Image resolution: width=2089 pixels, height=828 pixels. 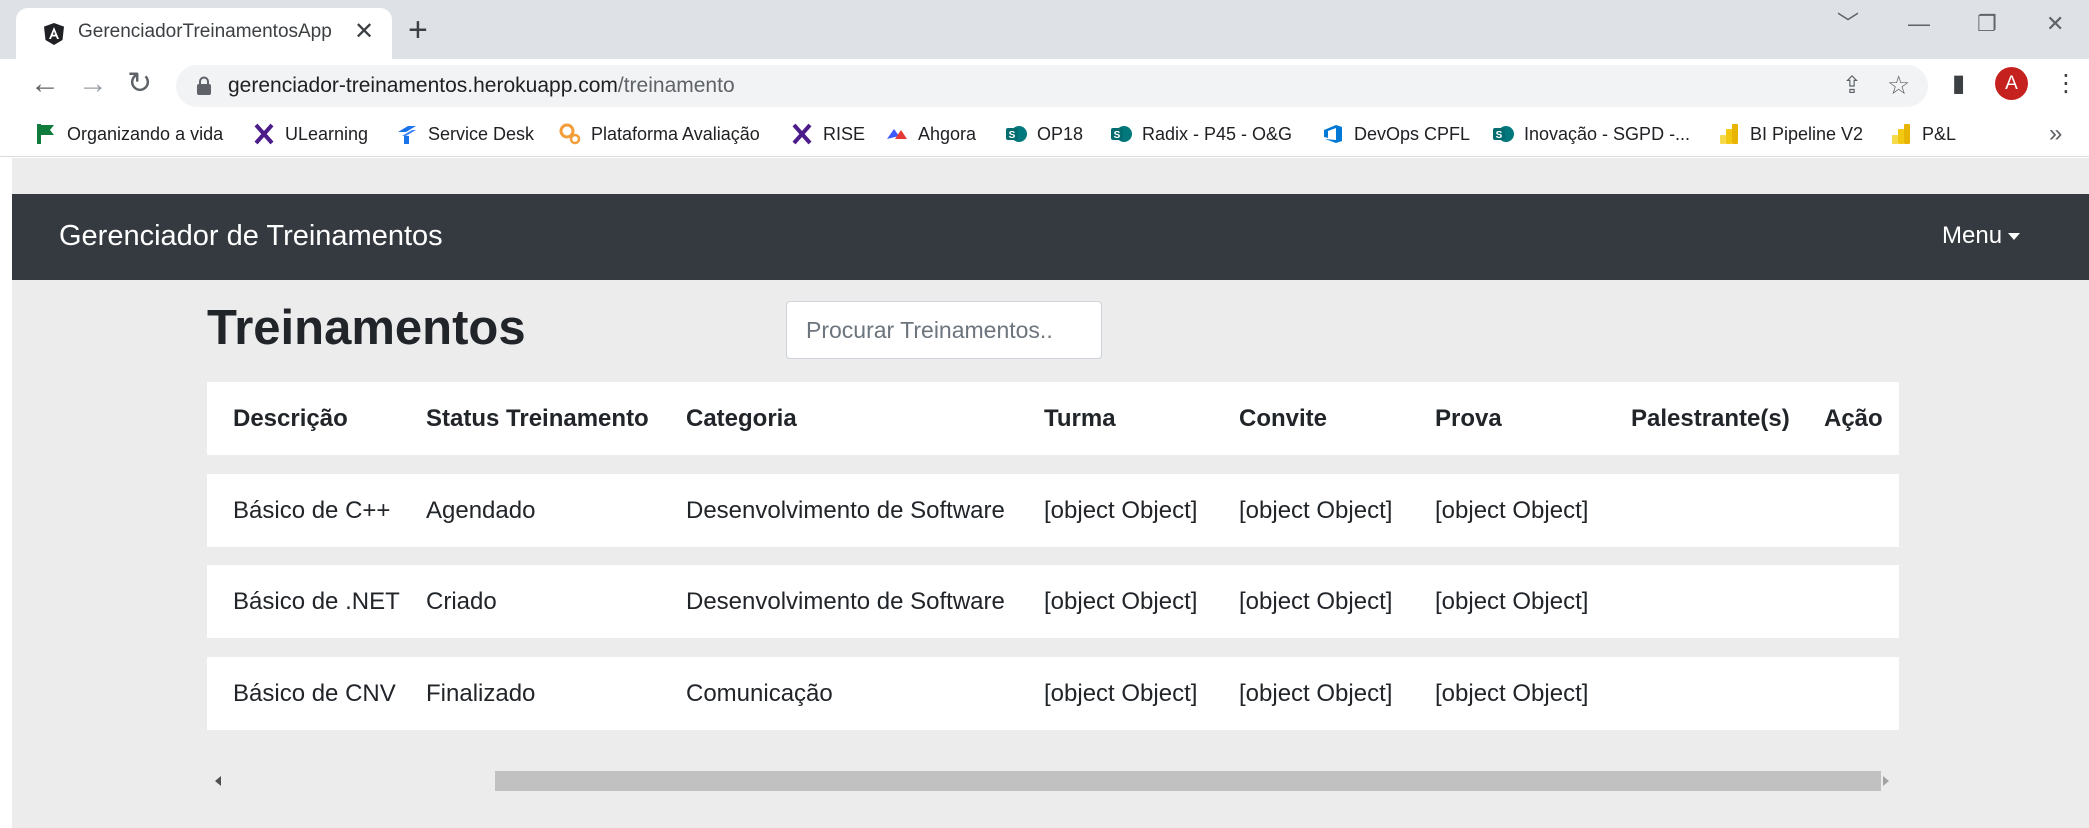 I want to click on column-header: Categoria, so click(x=741, y=418).